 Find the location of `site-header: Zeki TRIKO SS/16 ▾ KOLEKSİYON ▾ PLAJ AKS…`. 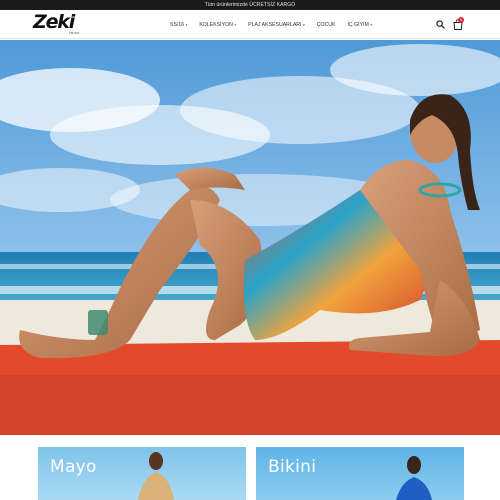

site-header: Zeki TRIKO SS/16 ▾ KOLEKSİYON ▾ PLAJ AKS… is located at coordinates (250, 24).